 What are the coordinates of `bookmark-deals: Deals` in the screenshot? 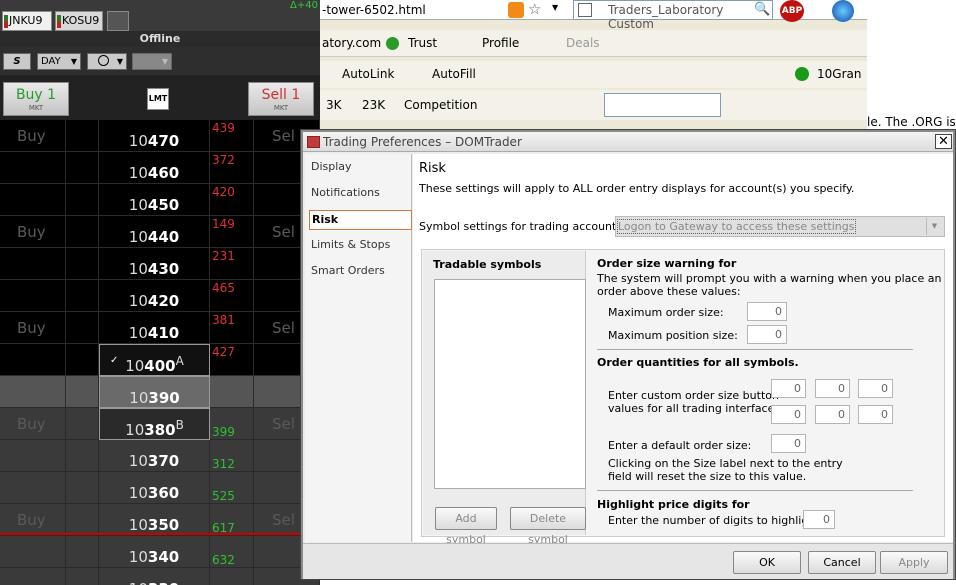 It's located at (583, 43).